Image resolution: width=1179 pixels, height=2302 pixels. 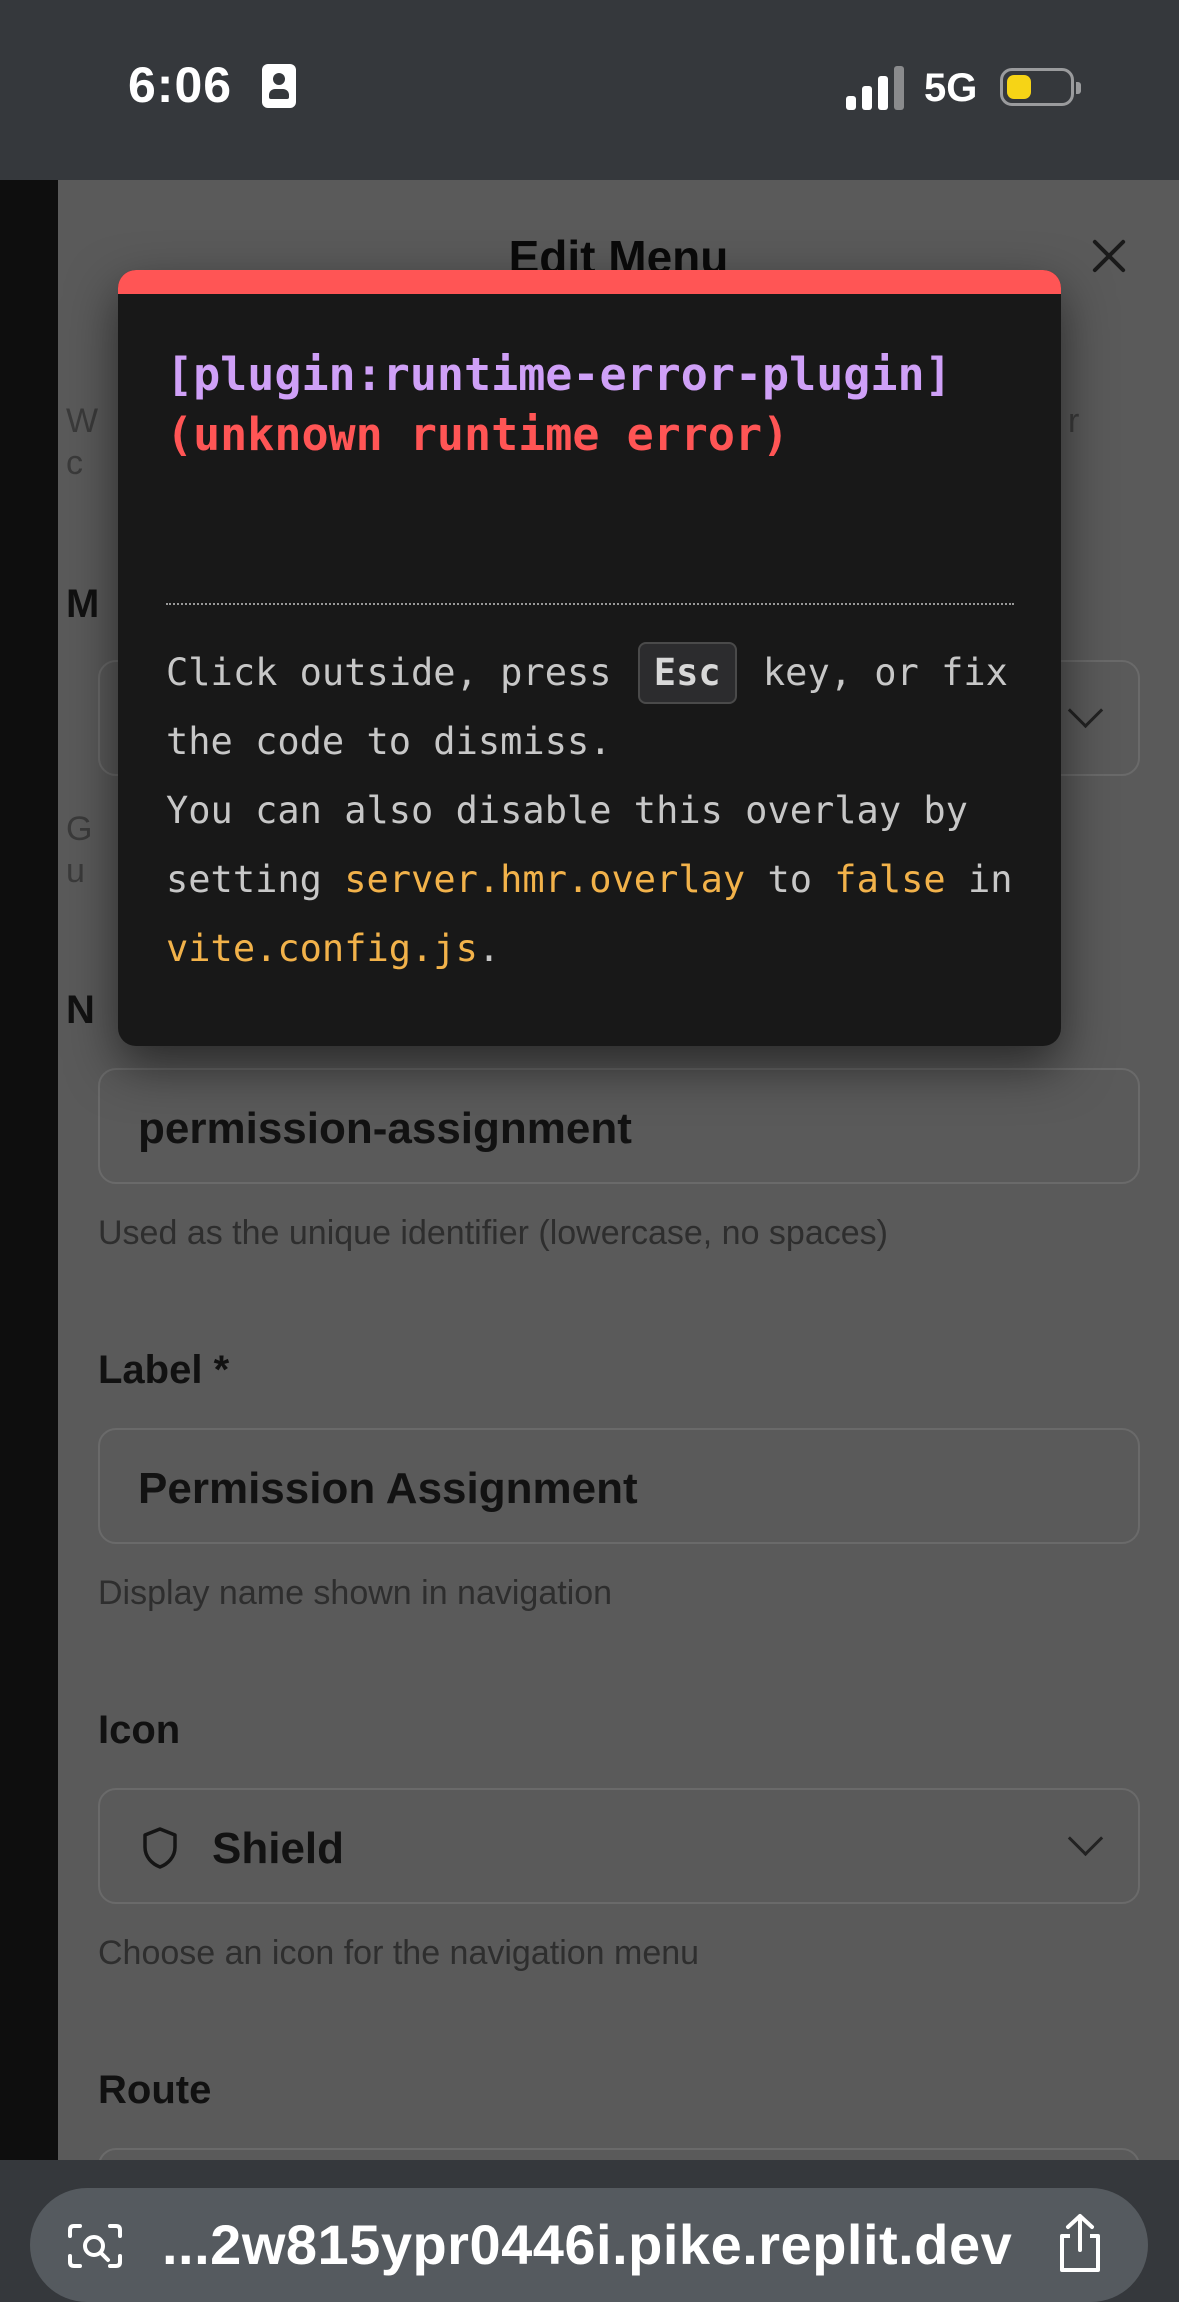 I want to click on tip-text: in, so click(x=979, y=879).